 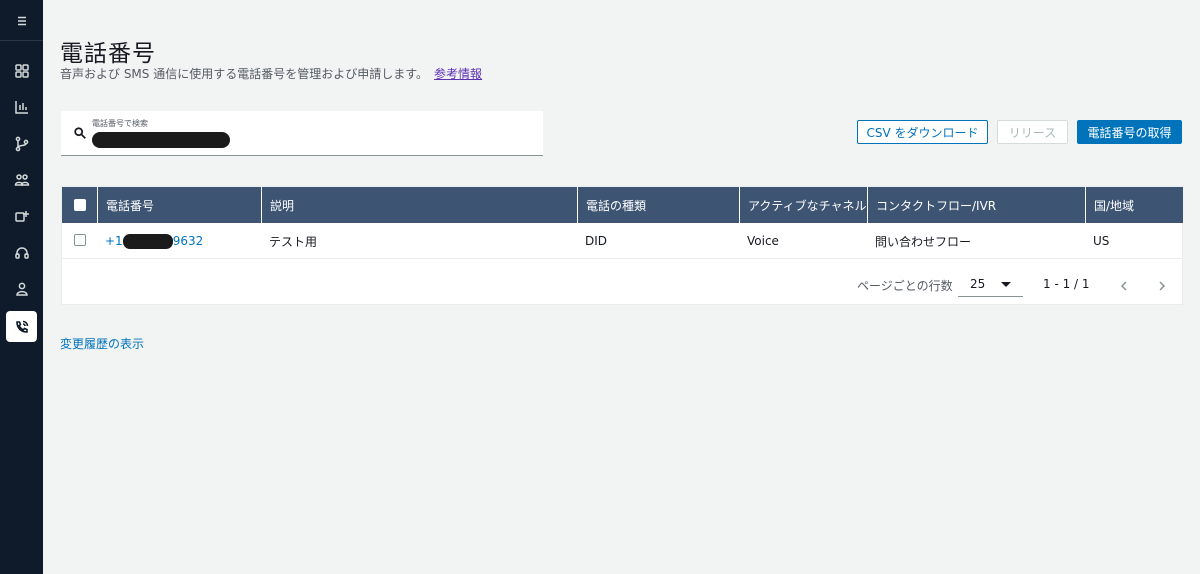 What do you see at coordinates (80, 205) in the screenshot?
I see `select-all-checkbox` at bounding box center [80, 205].